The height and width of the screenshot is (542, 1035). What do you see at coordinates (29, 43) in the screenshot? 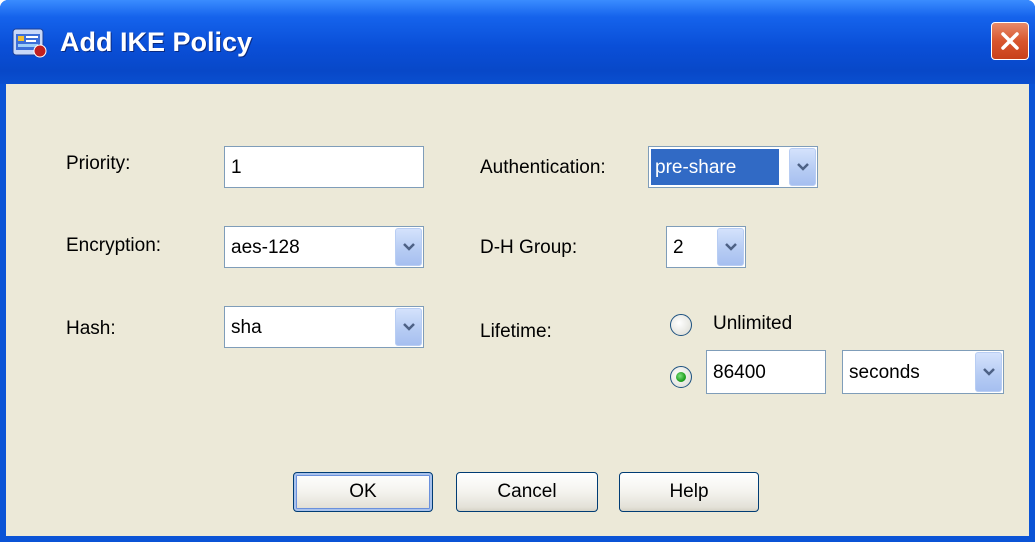
I see `app-icon` at bounding box center [29, 43].